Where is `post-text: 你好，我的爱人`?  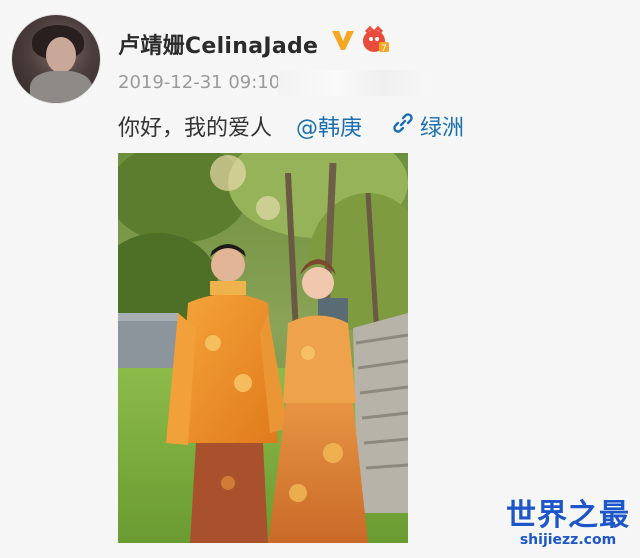
post-text: 你好，我的爱人 is located at coordinates (195, 128).